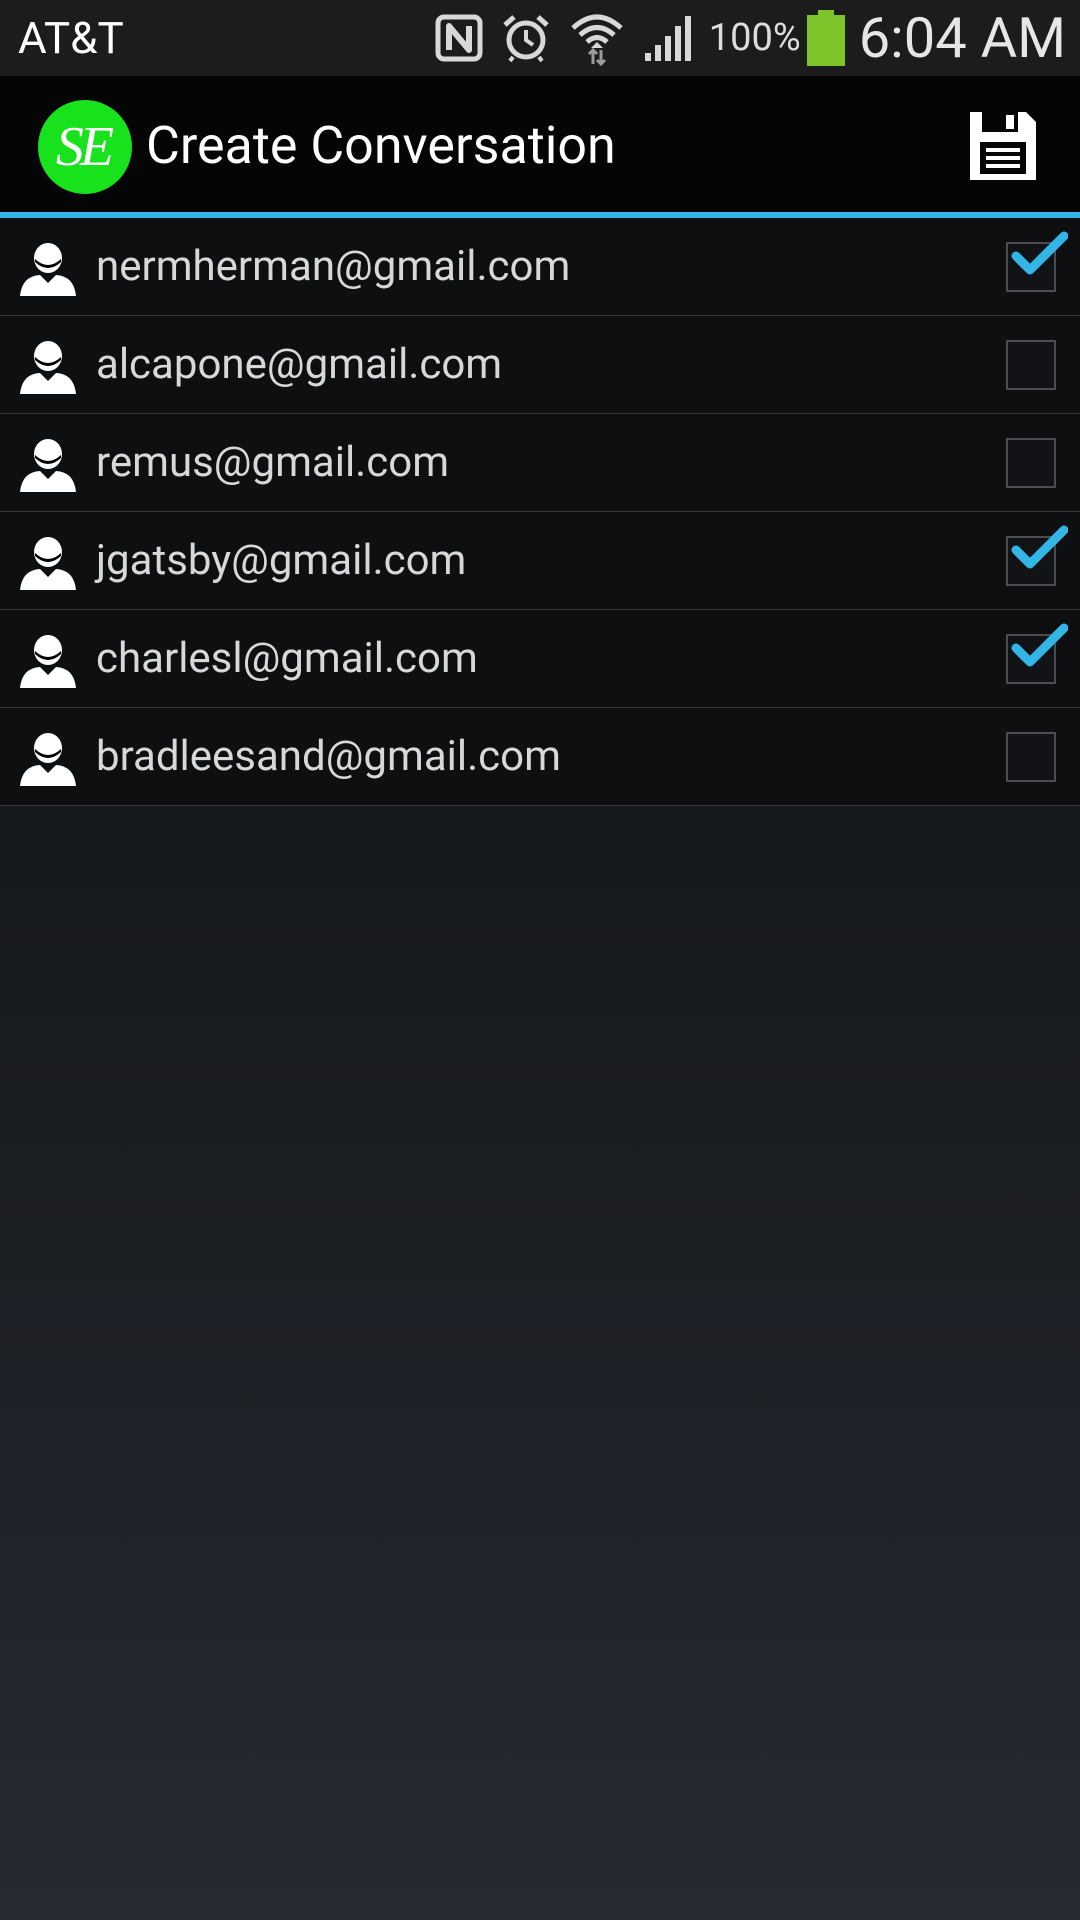 The height and width of the screenshot is (1920, 1080). I want to click on save-icon, so click(1002, 146).